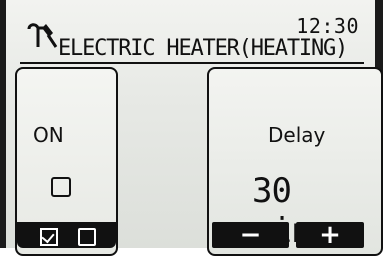 This screenshot has width=383, height=256. I want to click on decrease-button: −, so click(250, 235).